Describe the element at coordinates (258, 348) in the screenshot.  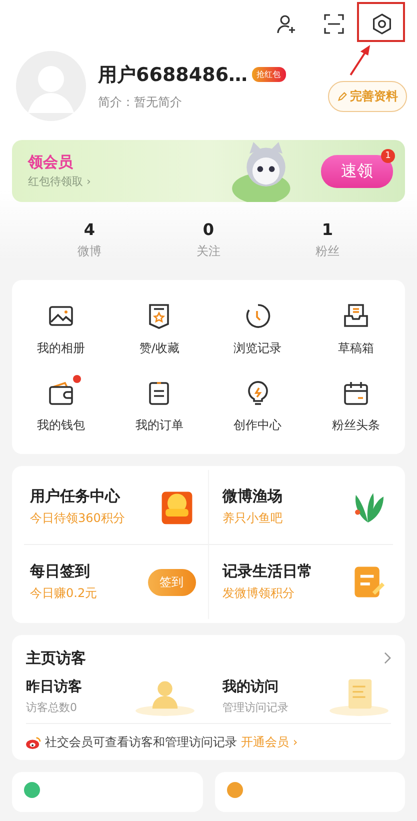
I see `shortcut-label: 浏览记录` at that location.